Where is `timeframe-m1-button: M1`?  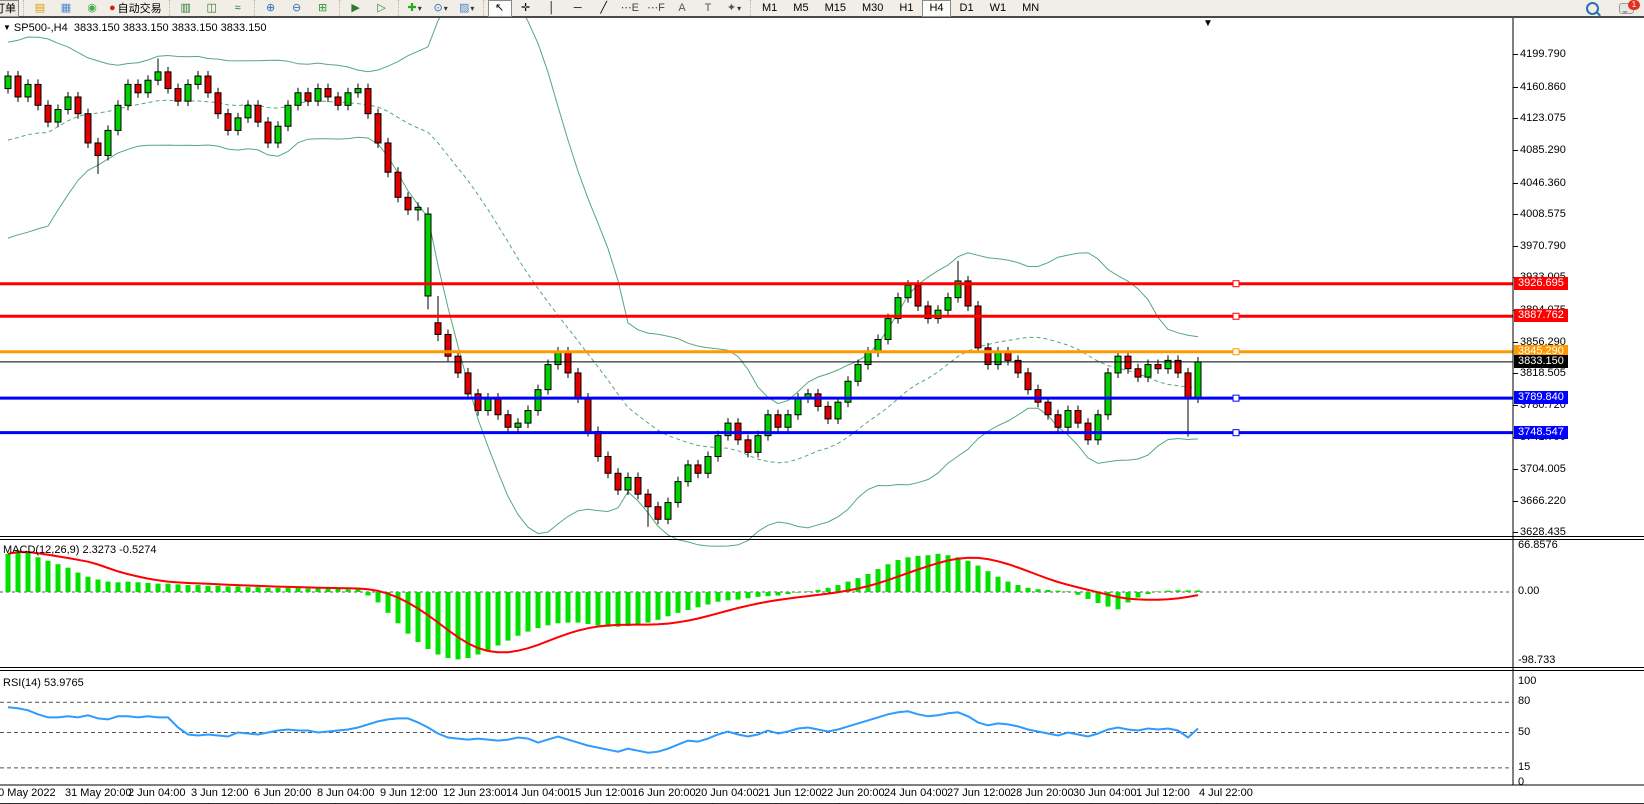
timeframe-m1-button: M1 is located at coordinates (769, 8).